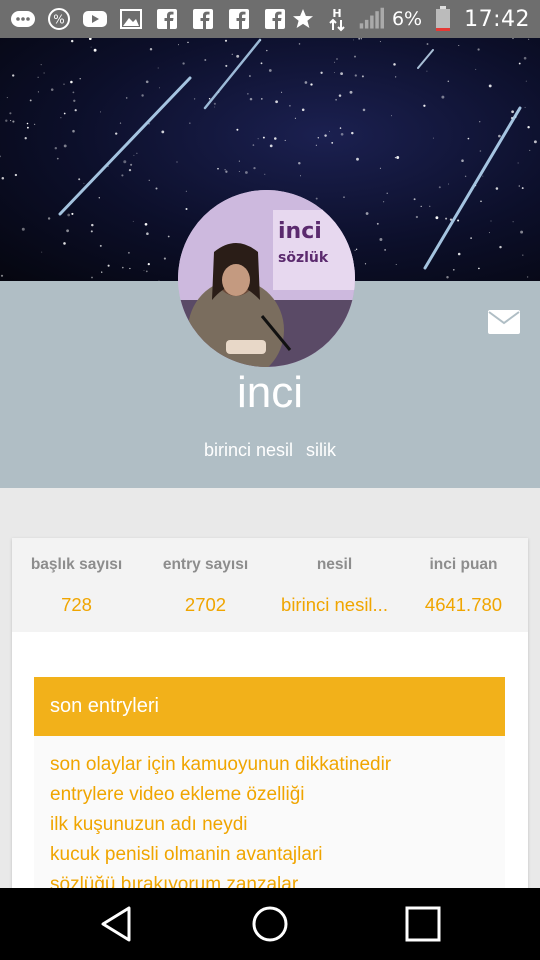 Image resolution: width=540 pixels, height=960 pixels. Describe the element at coordinates (443, 18) in the screenshot. I see `battery-icon` at that location.